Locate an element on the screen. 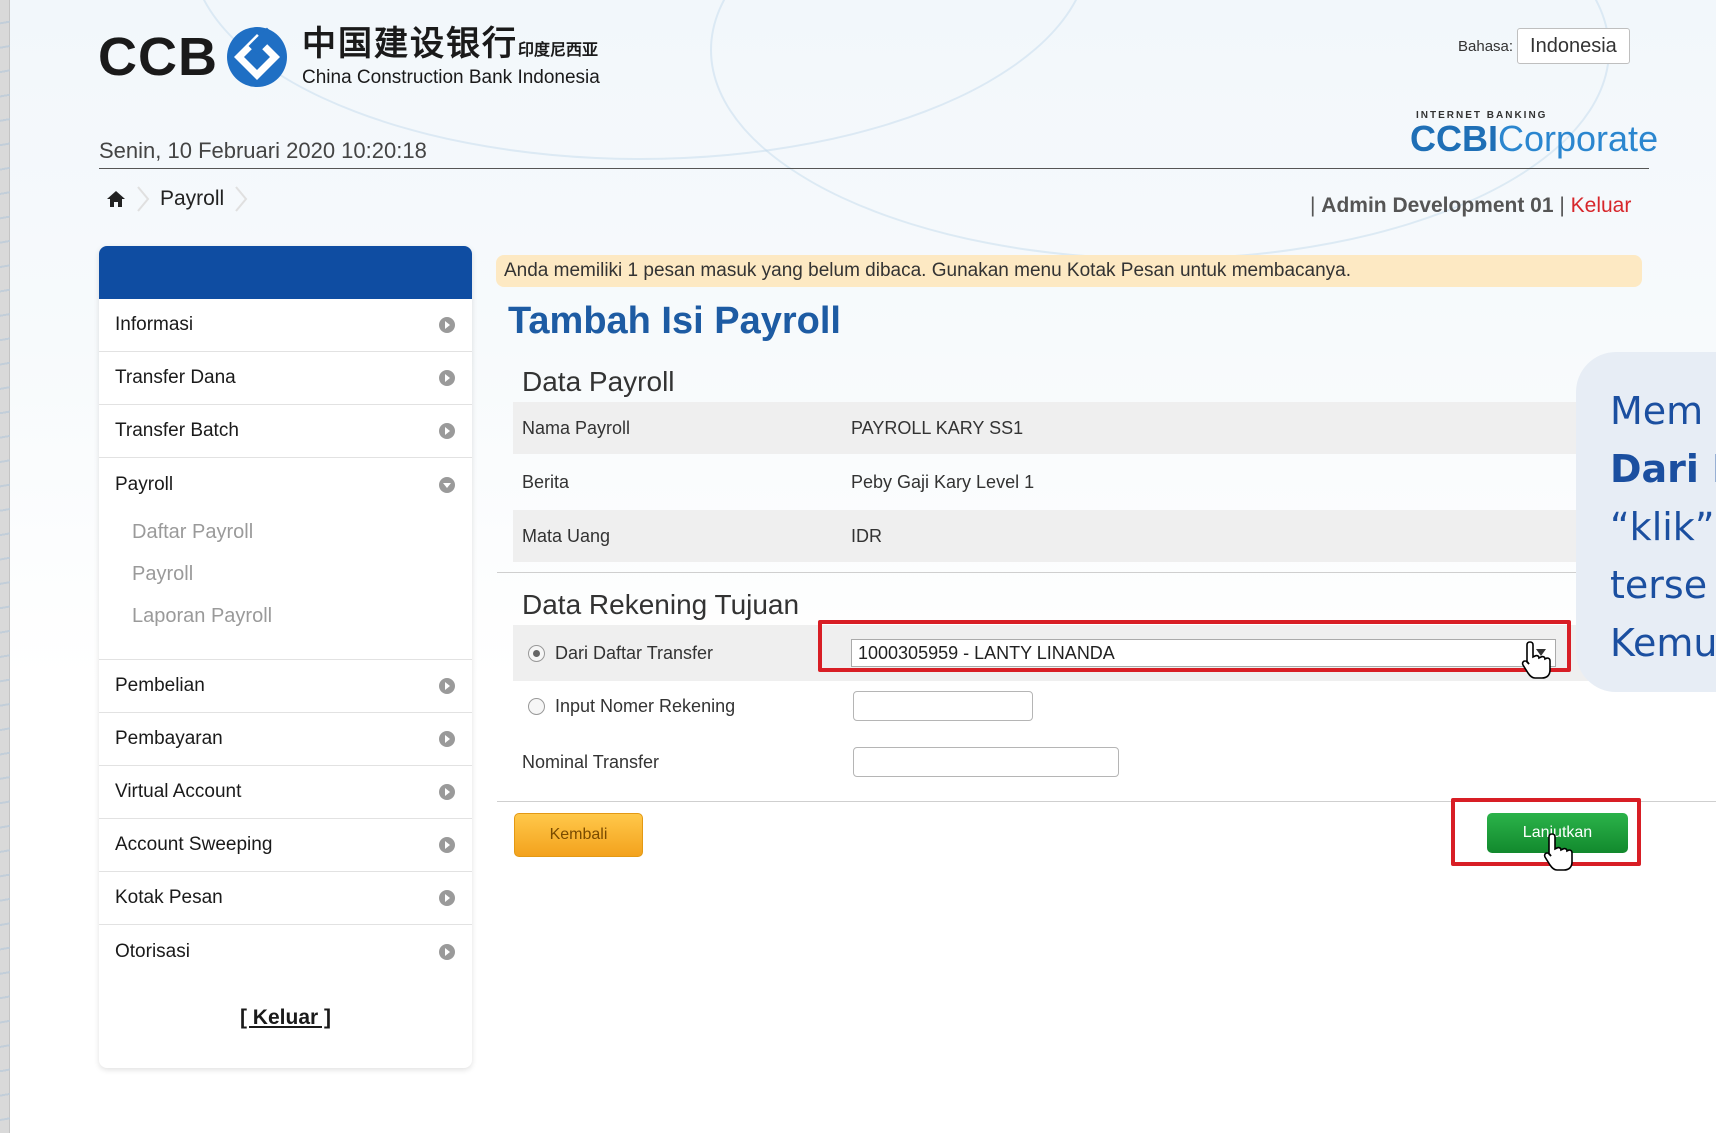 This screenshot has width=1716, height=1133. language-selector: Bahasa: Indonesia is located at coordinates (1544, 46).